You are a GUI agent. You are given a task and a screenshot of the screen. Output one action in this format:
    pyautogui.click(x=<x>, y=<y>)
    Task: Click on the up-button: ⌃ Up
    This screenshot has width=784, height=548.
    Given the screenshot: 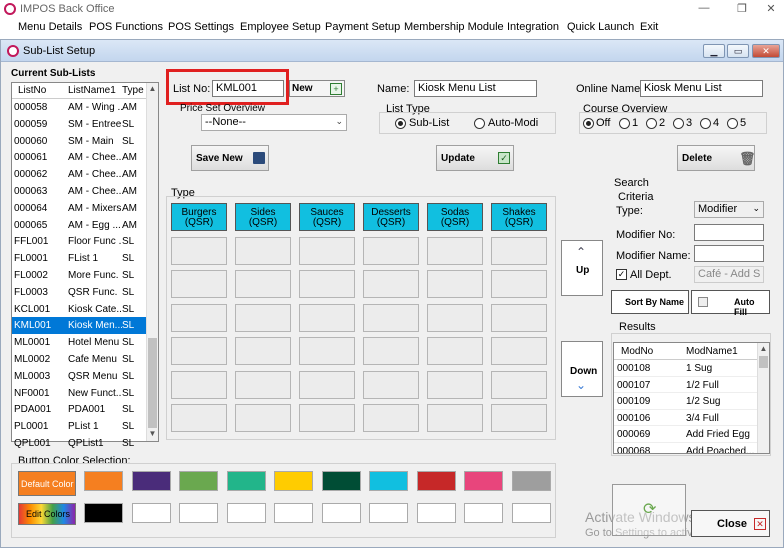 What is the action you would take?
    pyautogui.click(x=582, y=268)
    